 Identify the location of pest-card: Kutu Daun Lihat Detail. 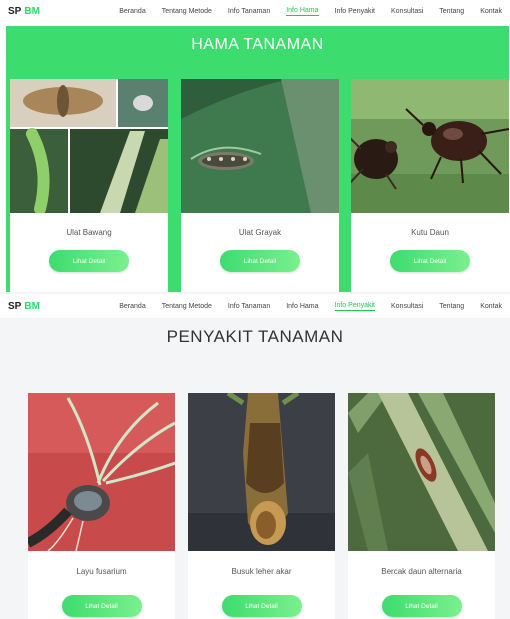
(430, 185).